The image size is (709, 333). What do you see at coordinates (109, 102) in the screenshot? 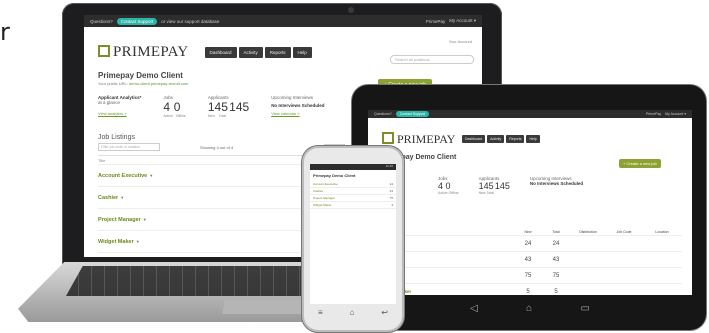
I see `analytics-sub: at a glance` at bounding box center [109, 102].